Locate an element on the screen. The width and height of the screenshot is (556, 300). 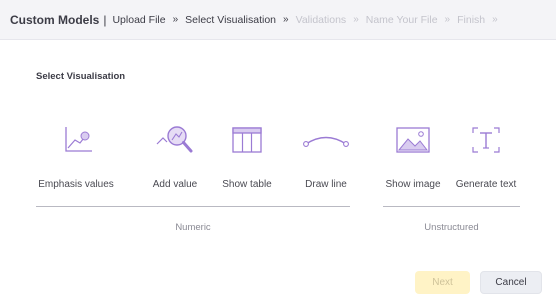
option-label: Show table is located at coordinates (247, 184).